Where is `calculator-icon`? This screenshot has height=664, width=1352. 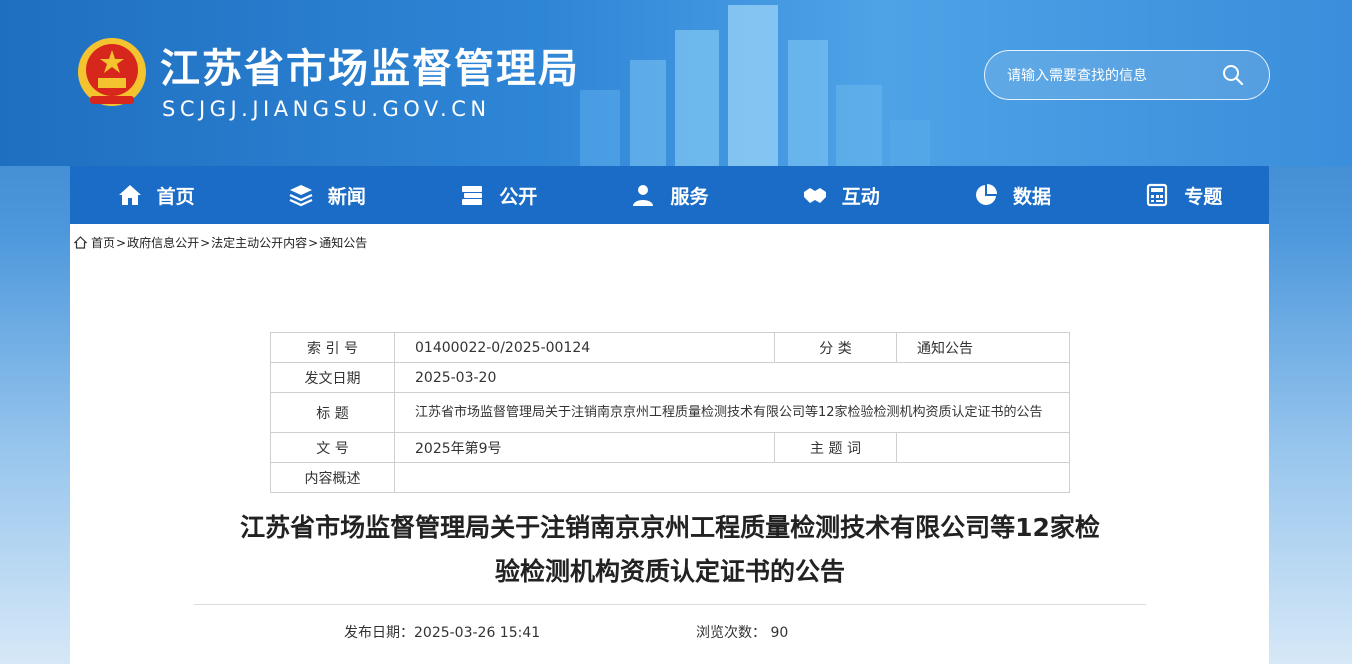
calculator-icon is located at coordinates (1157, 195).